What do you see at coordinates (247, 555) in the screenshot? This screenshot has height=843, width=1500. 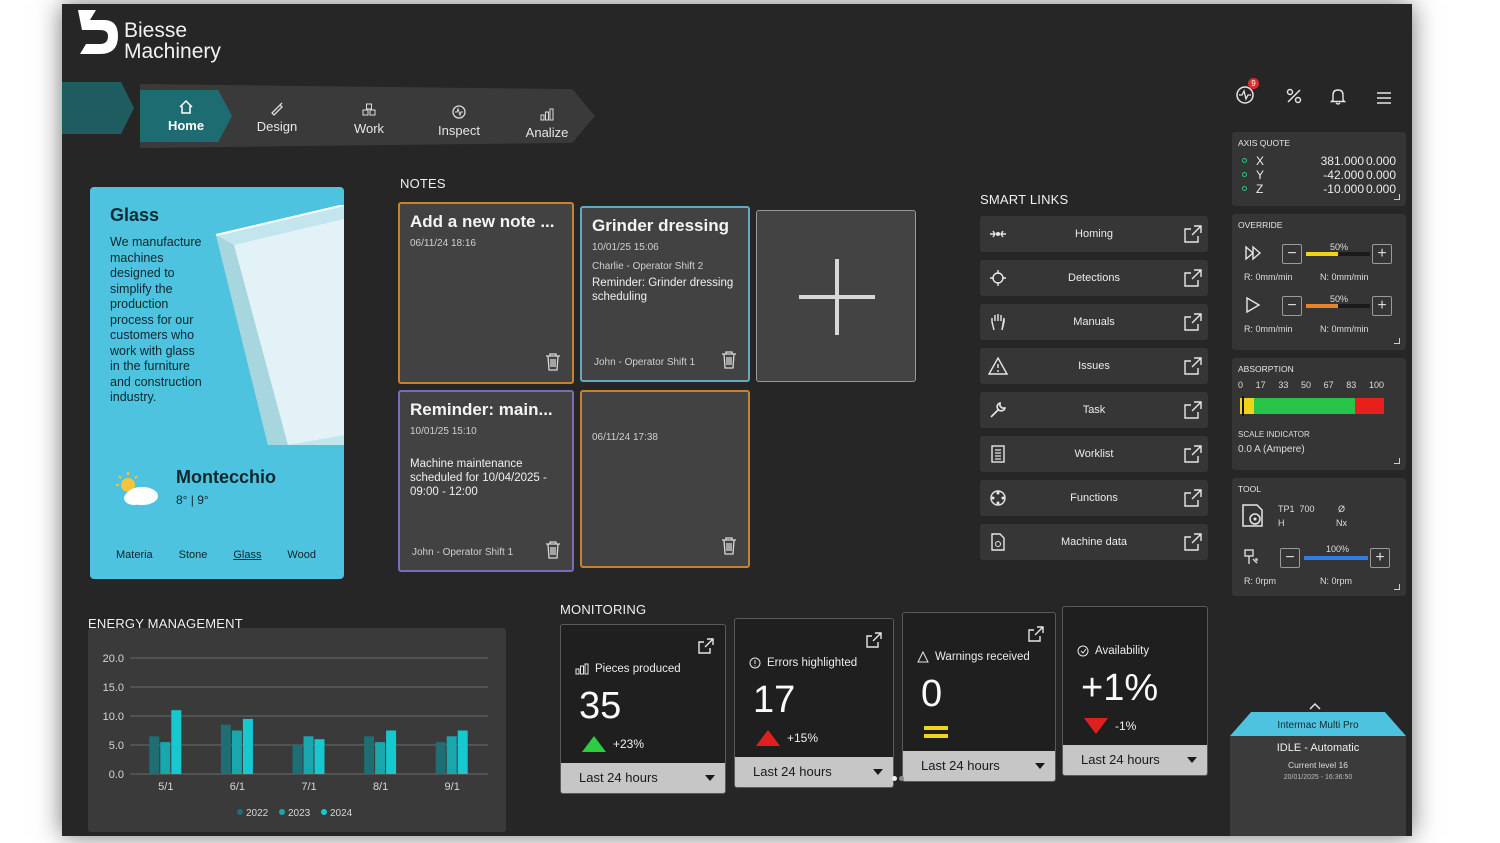 I see `material-tab-glass: Glass` at bounding box center [247, 555].